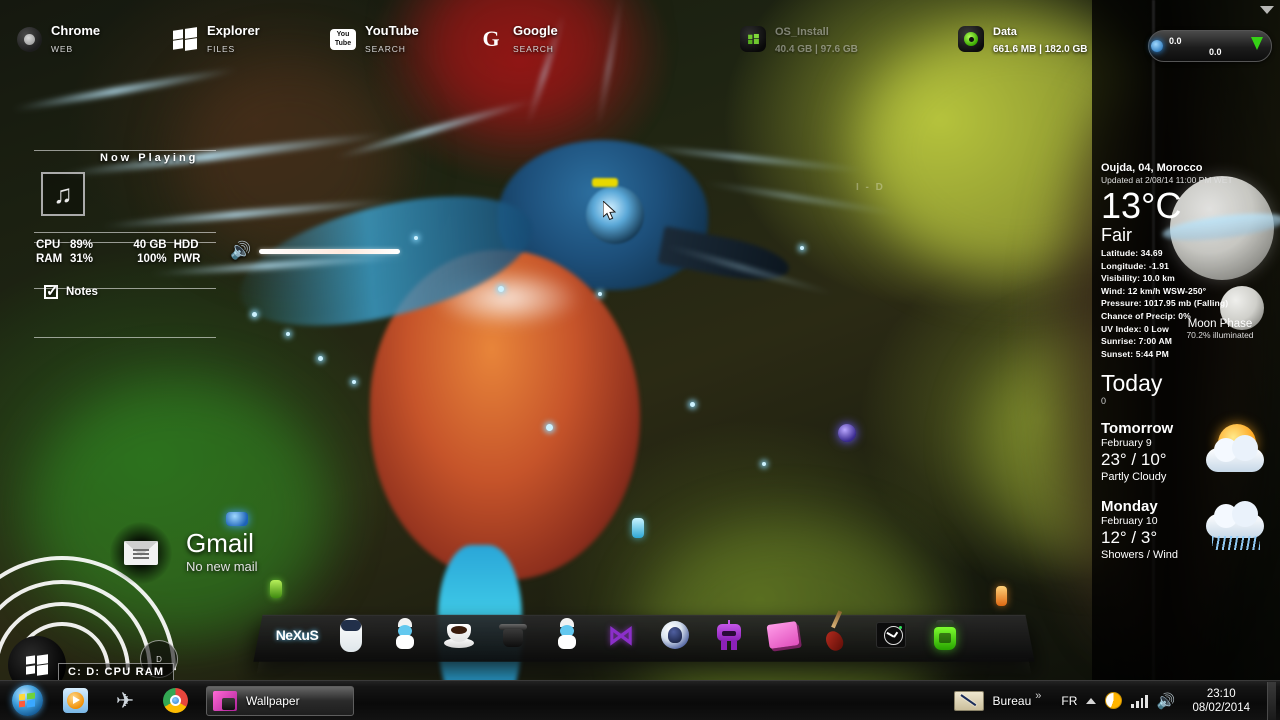 This screenshot has width=1280, height=720. I want to click on tray-clock: 23:10 08/02/2014, so click(1221, 701).